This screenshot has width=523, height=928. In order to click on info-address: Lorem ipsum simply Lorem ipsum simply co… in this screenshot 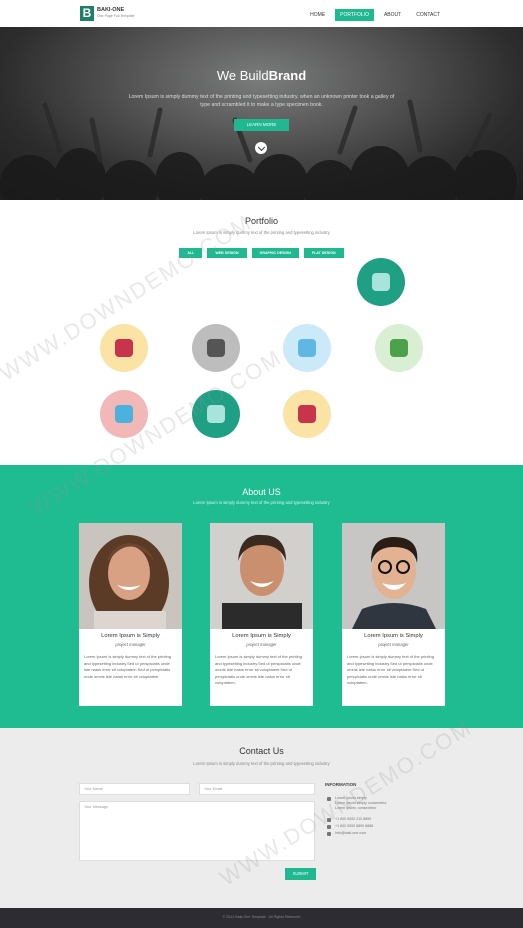, I will do `click(357, 803)`.